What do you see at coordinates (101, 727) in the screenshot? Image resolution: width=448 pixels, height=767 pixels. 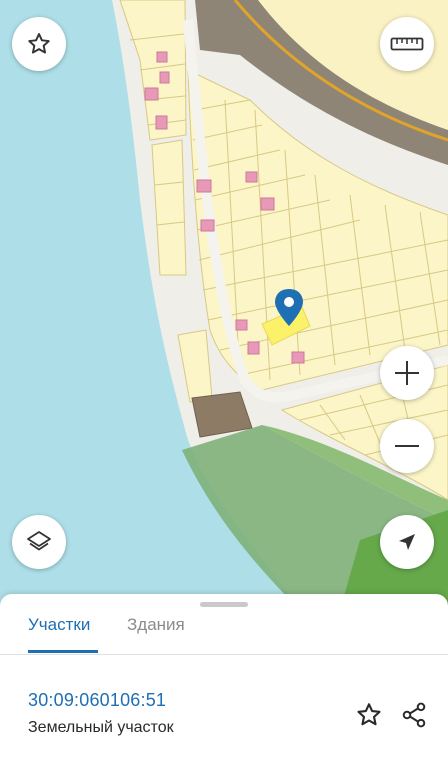 I see `parcel-type-label: Земельный участок` at bounding box center [101, 727].